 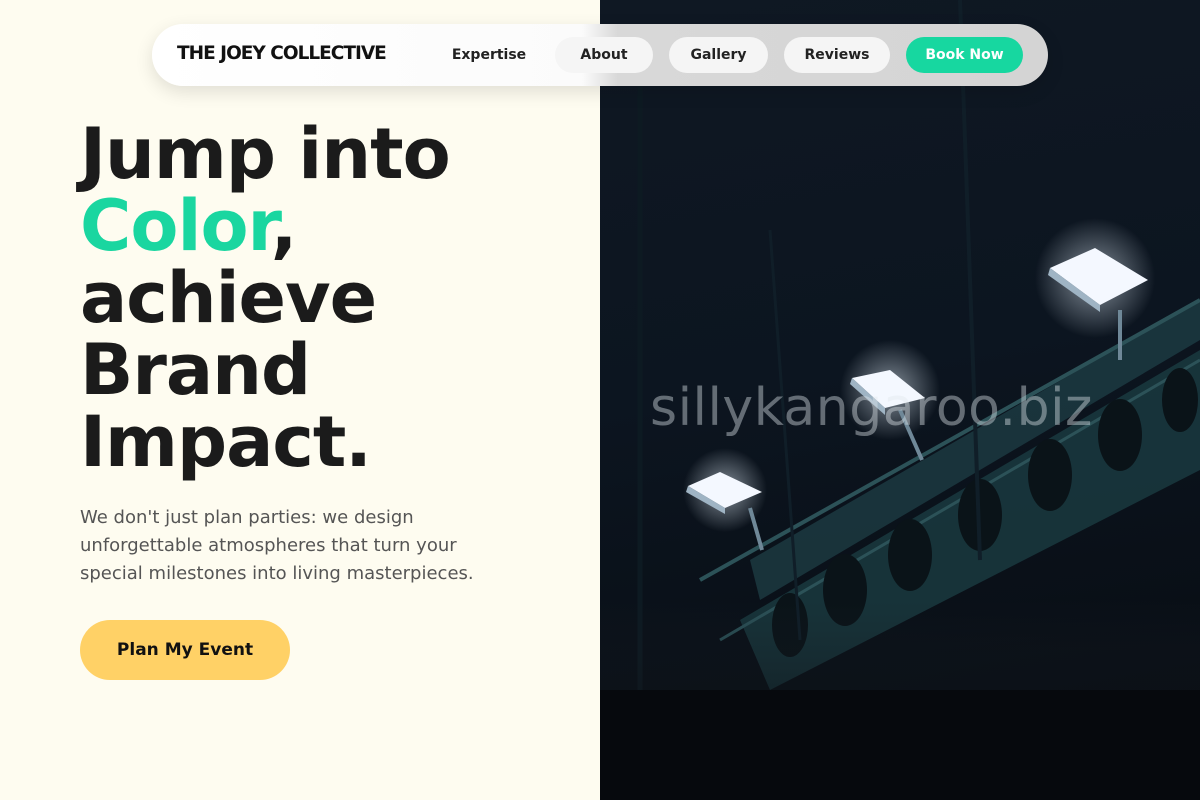 I want to click on headline-accent-word: Color, so click(x=176, y=226).